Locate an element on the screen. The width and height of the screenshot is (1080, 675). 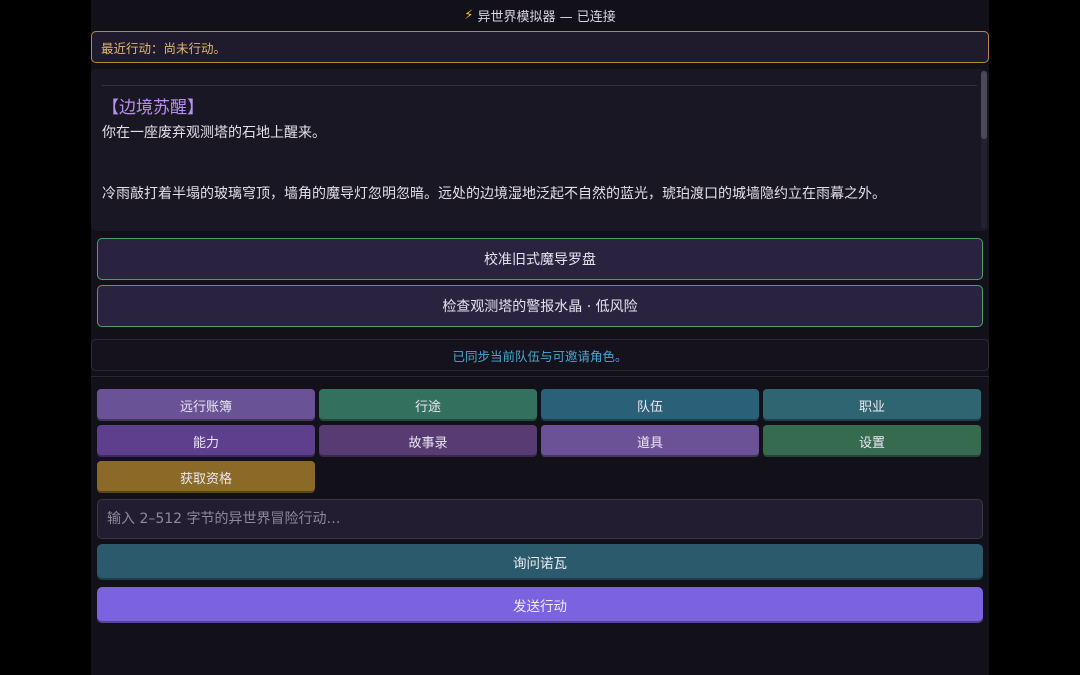
nav-button-party: 队伍 is located at coordinates (650, 405).